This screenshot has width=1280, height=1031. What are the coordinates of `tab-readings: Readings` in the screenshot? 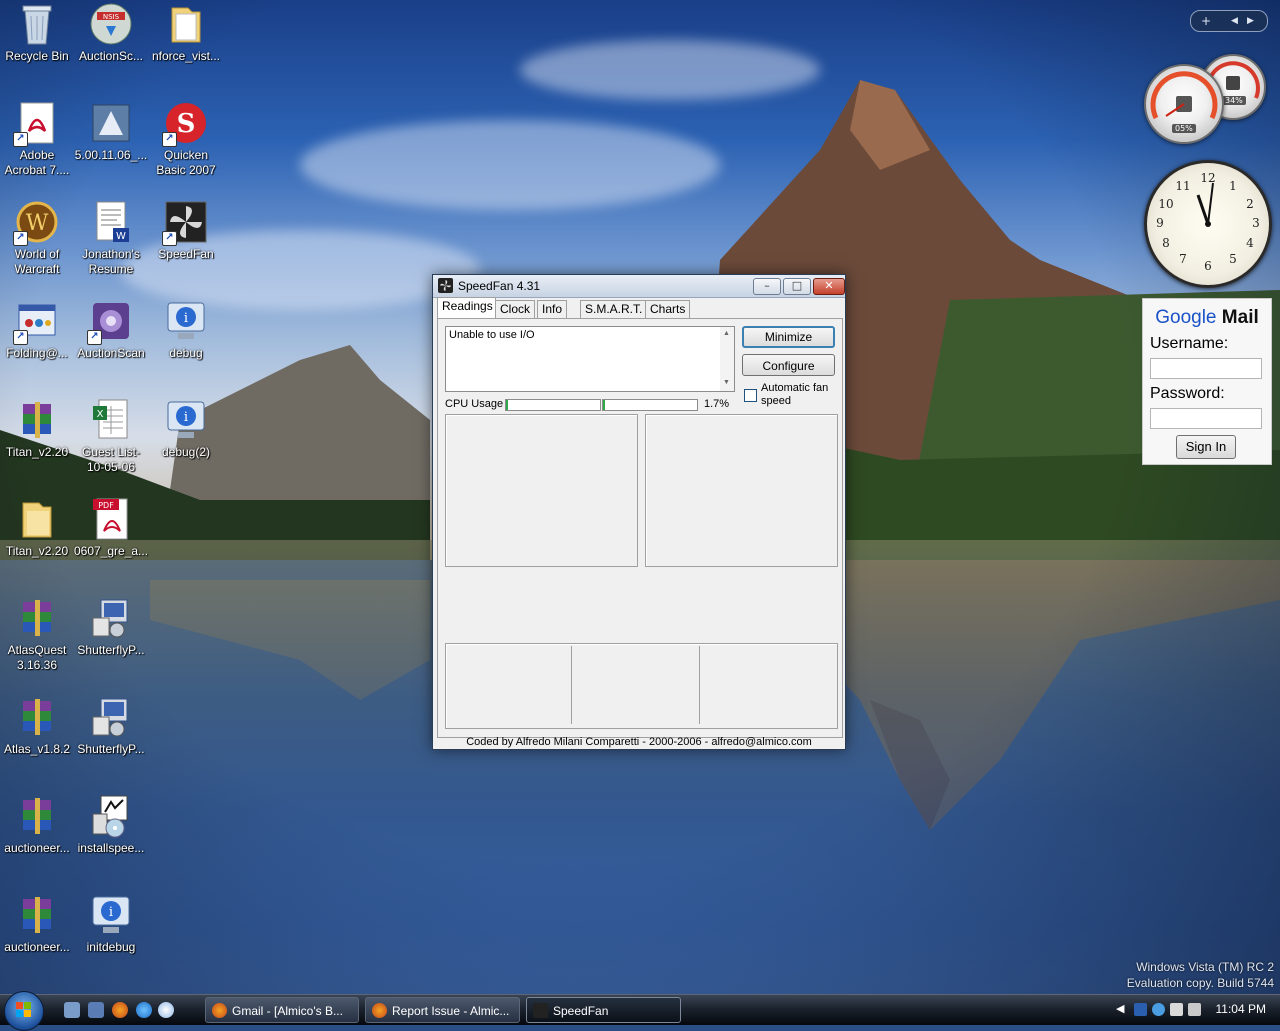 It's located at (466, 307).